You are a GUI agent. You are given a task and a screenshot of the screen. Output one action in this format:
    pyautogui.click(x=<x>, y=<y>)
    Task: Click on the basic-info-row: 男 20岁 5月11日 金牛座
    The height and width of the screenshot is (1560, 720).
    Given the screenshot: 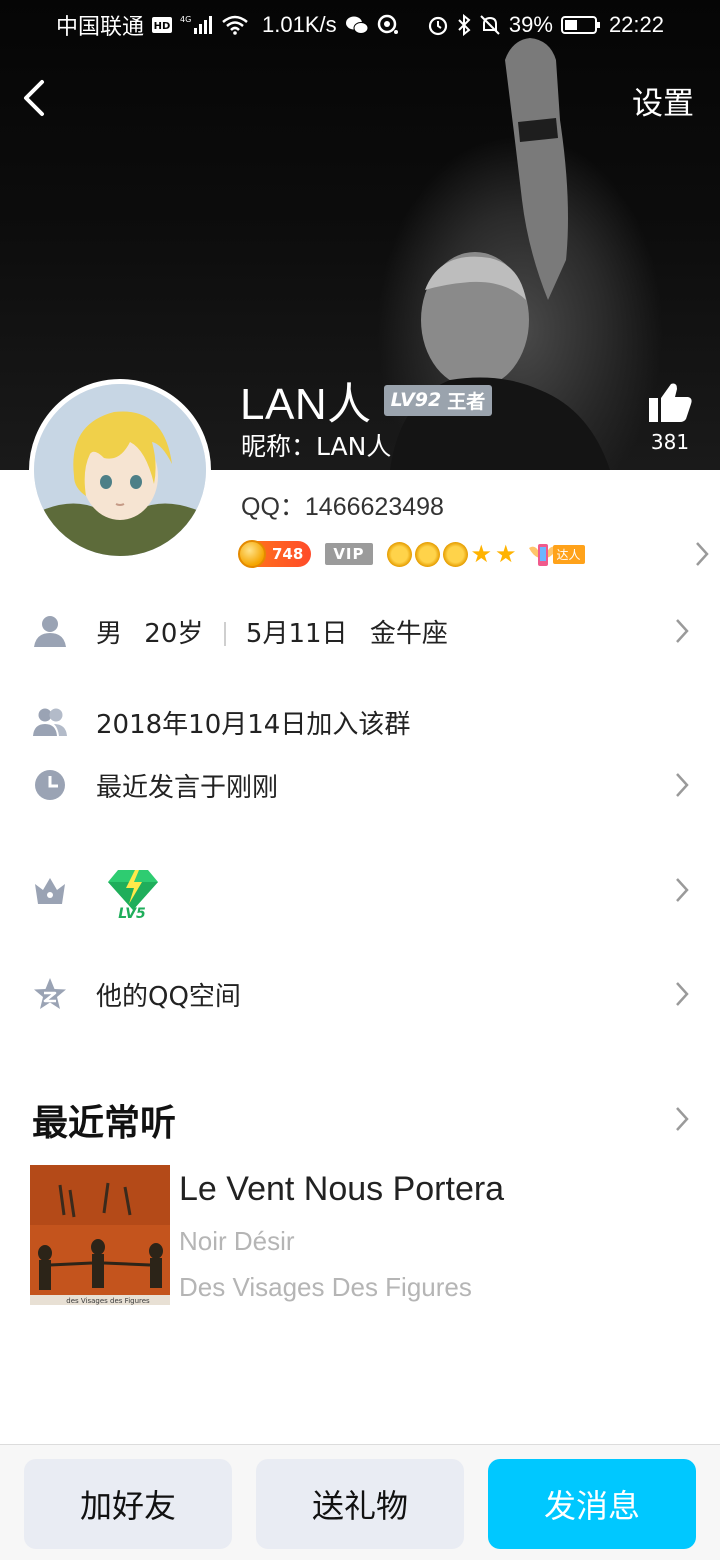 What is the action you would take?
    pyautogui.click(x=360, y=631)
    